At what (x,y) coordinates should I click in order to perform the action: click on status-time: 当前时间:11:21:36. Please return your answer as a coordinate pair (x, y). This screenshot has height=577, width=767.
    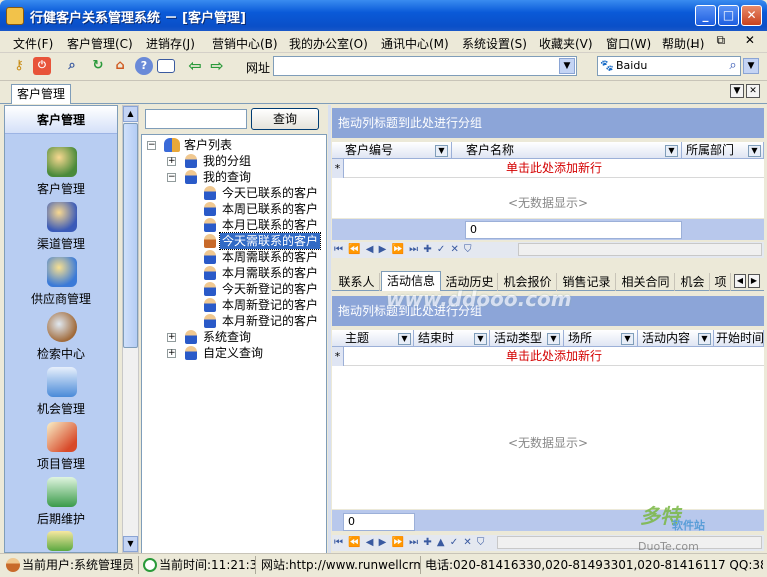
    Looking at the image, I should click on (198, 565).